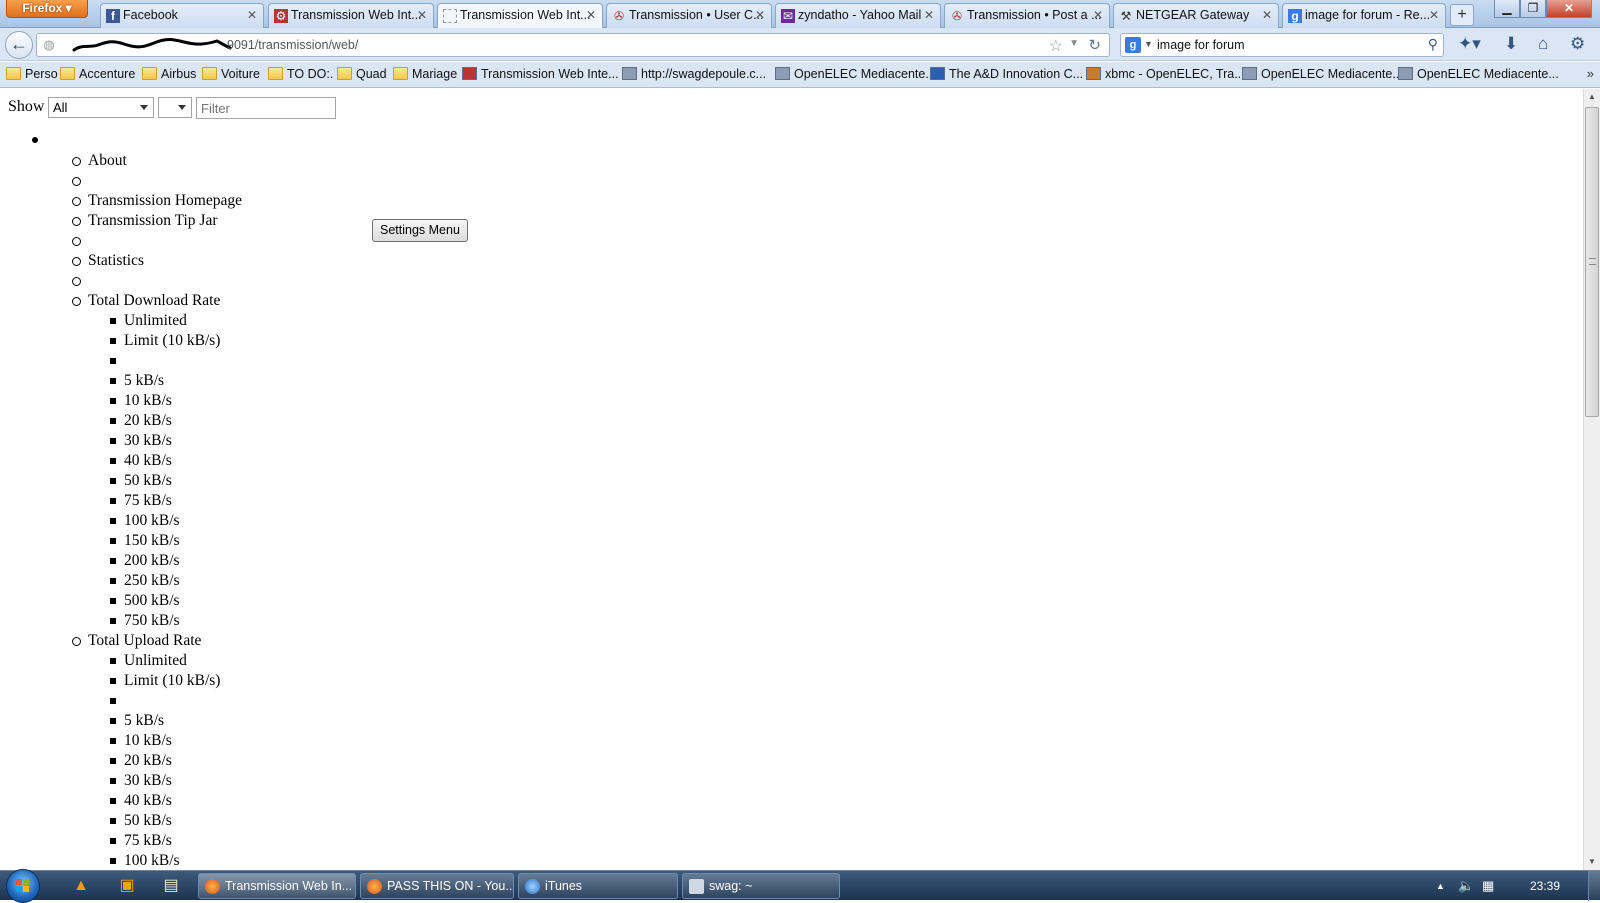 The height and width of the screenshot is (903, 1600). What do you see at coordinates (32, 74) in the screenshot?
I see `bookmark-folder-perso: Perso` at bounding box center [32, 74].